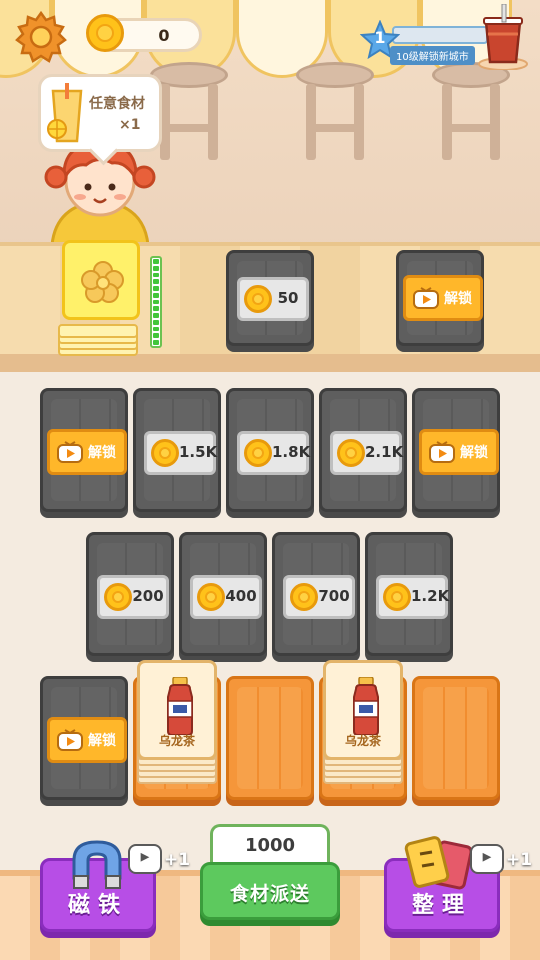 This screenshot has width=540, height=960. I want to click on grid-tile-locked: 1.5K, so click(177, 450).